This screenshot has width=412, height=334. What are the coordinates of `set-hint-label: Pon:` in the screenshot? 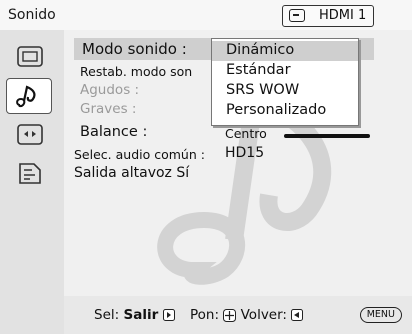 It's located at (205, 315).